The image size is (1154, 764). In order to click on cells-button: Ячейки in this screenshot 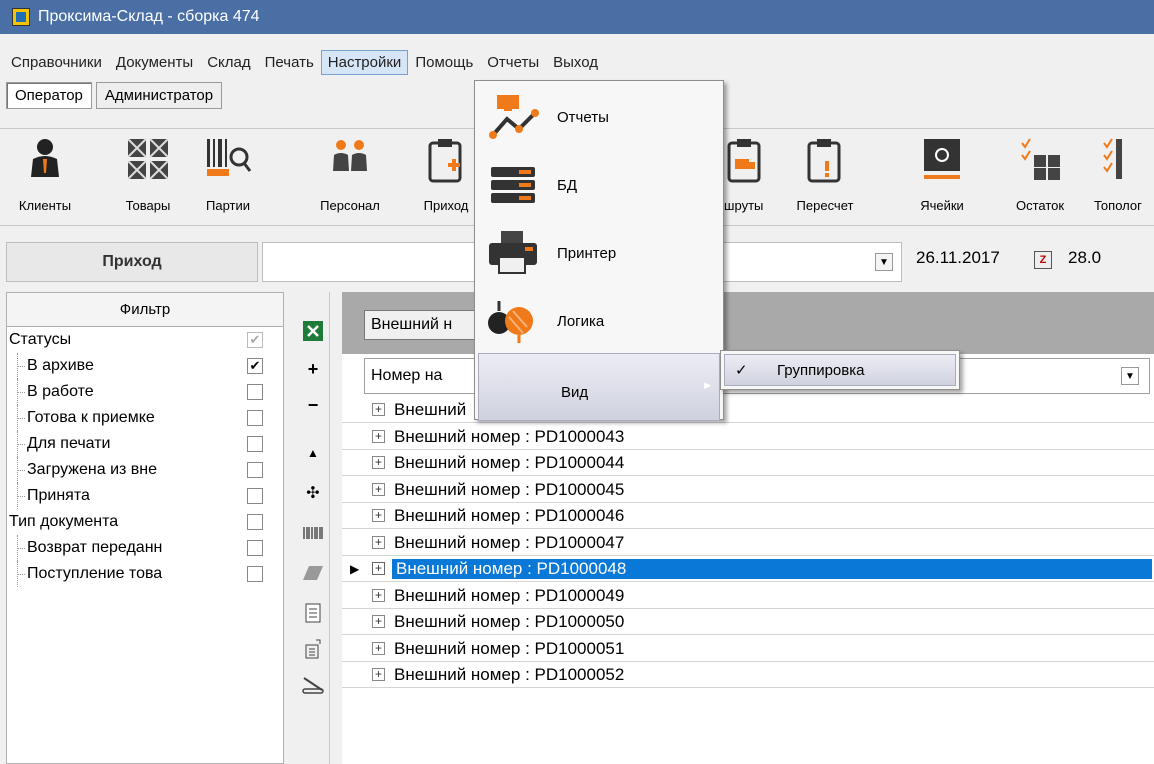, I will do `click(942, 177)`.